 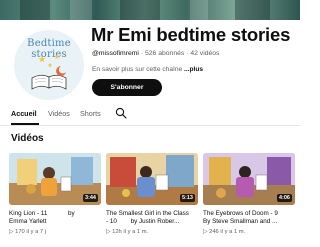 I want to click on video-meta: ▷ 12h il y a 1 m., so click(x=127, y=232).